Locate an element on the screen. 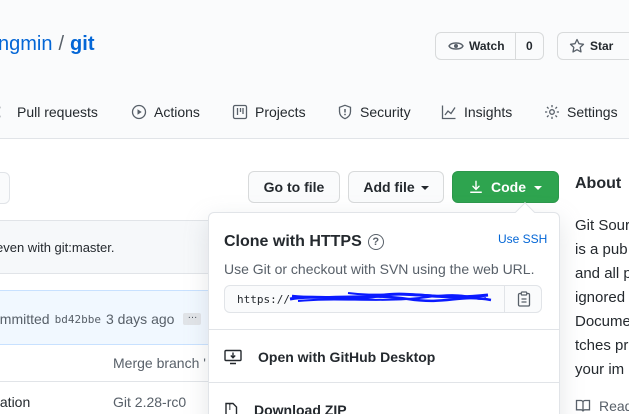 This screenshot has width=629, height=414. tab-projects: Projects is located at coordinates (269, 112).